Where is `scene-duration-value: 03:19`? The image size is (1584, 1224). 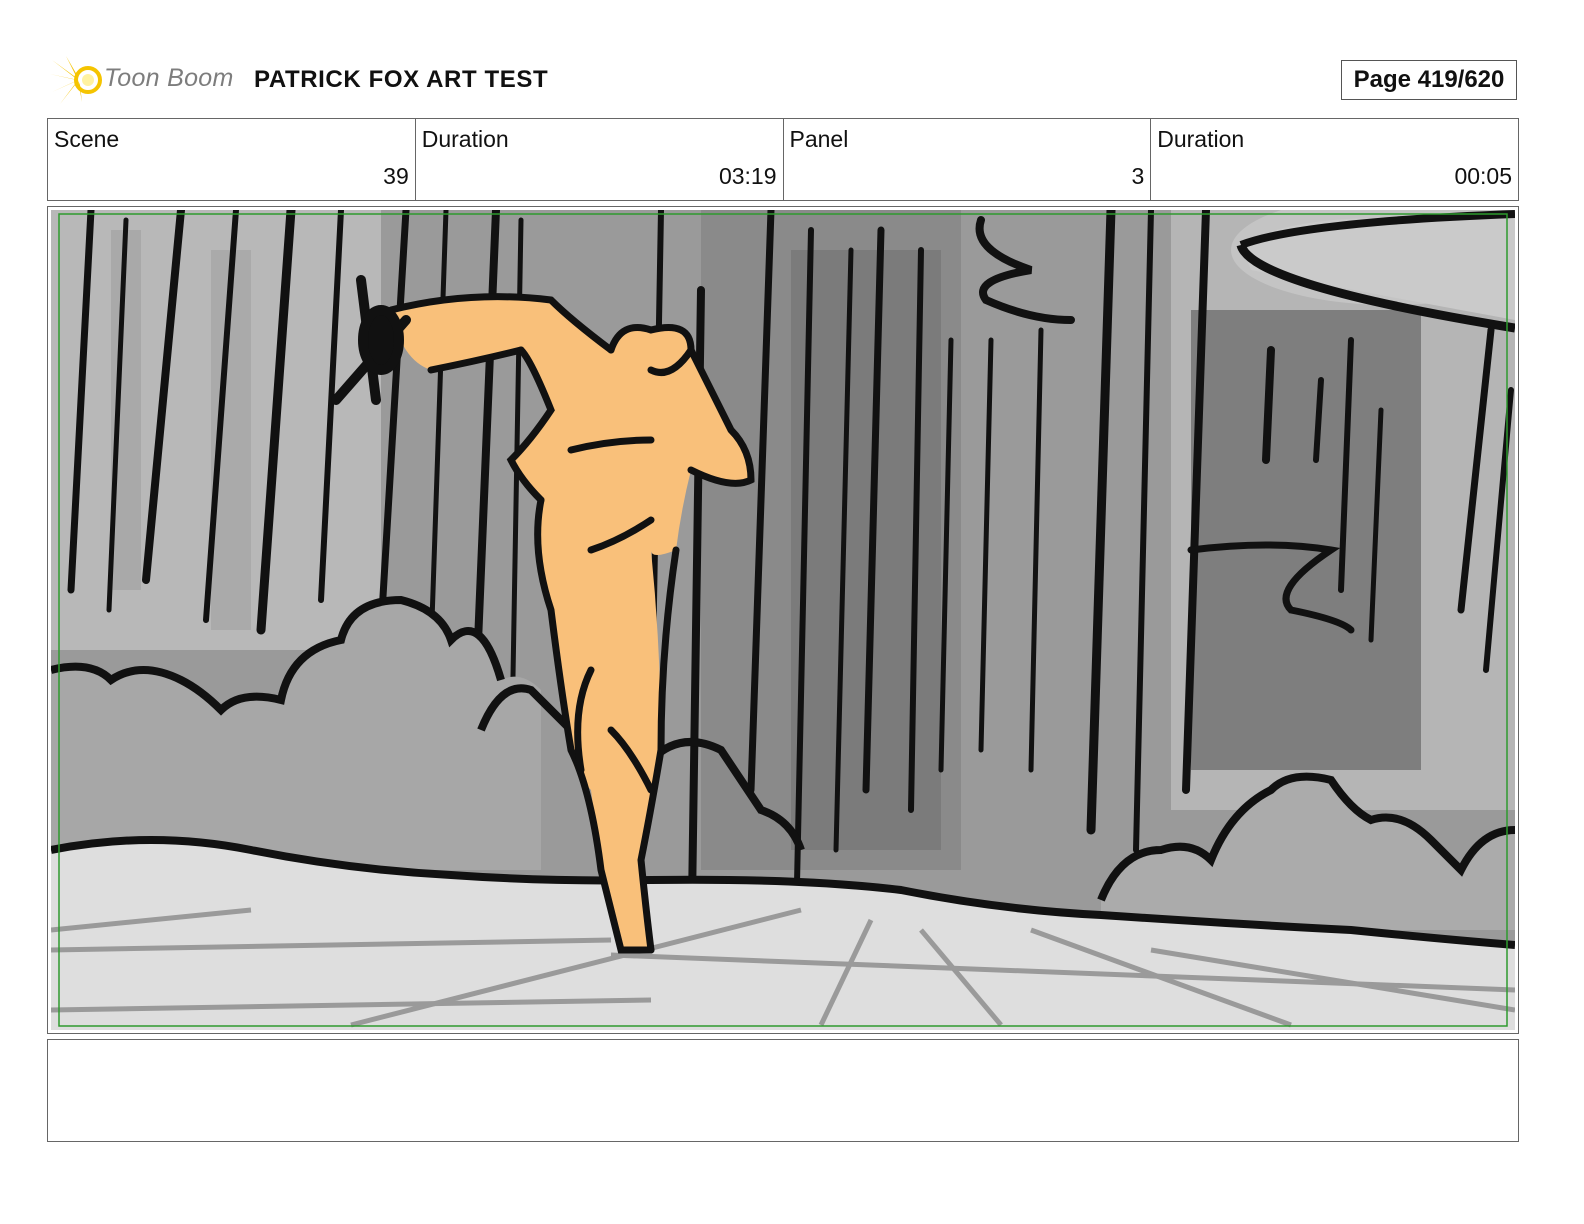
scene-duration-value: 03:19 is located at coordinates (747, 176).